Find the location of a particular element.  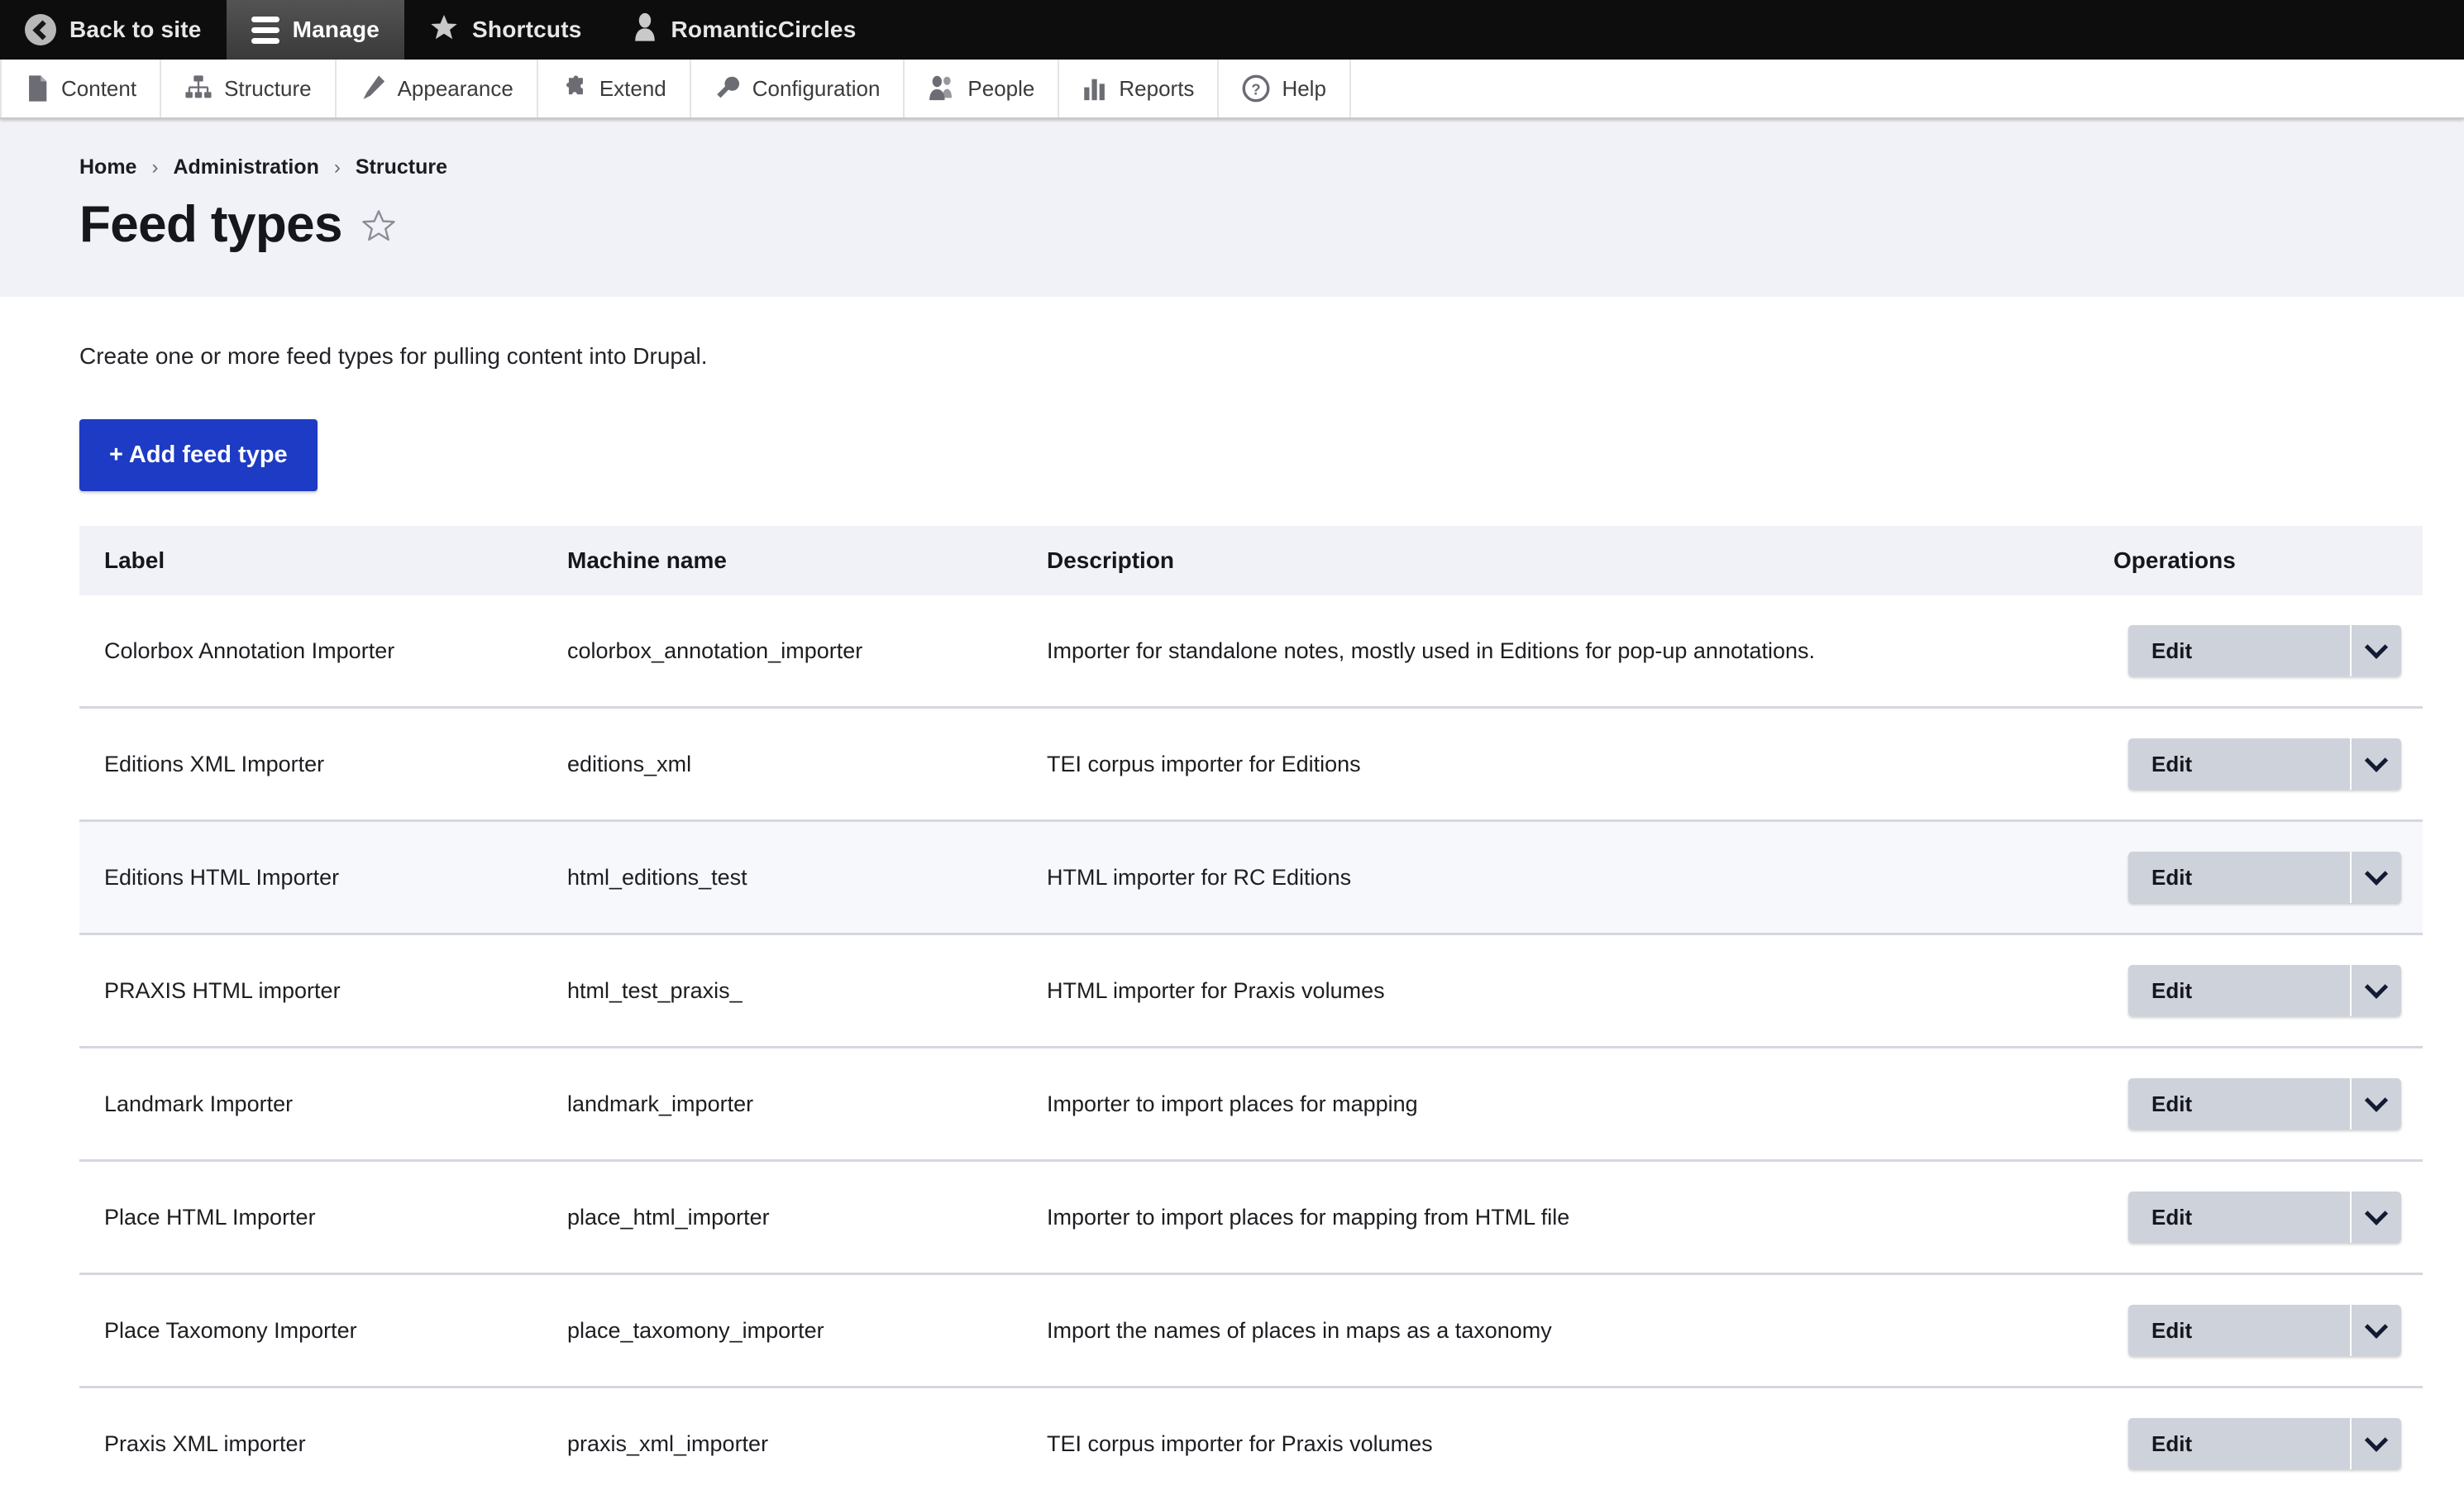

cell-label: Colorbox Annotation Importer is located at coordinates (310, 652).